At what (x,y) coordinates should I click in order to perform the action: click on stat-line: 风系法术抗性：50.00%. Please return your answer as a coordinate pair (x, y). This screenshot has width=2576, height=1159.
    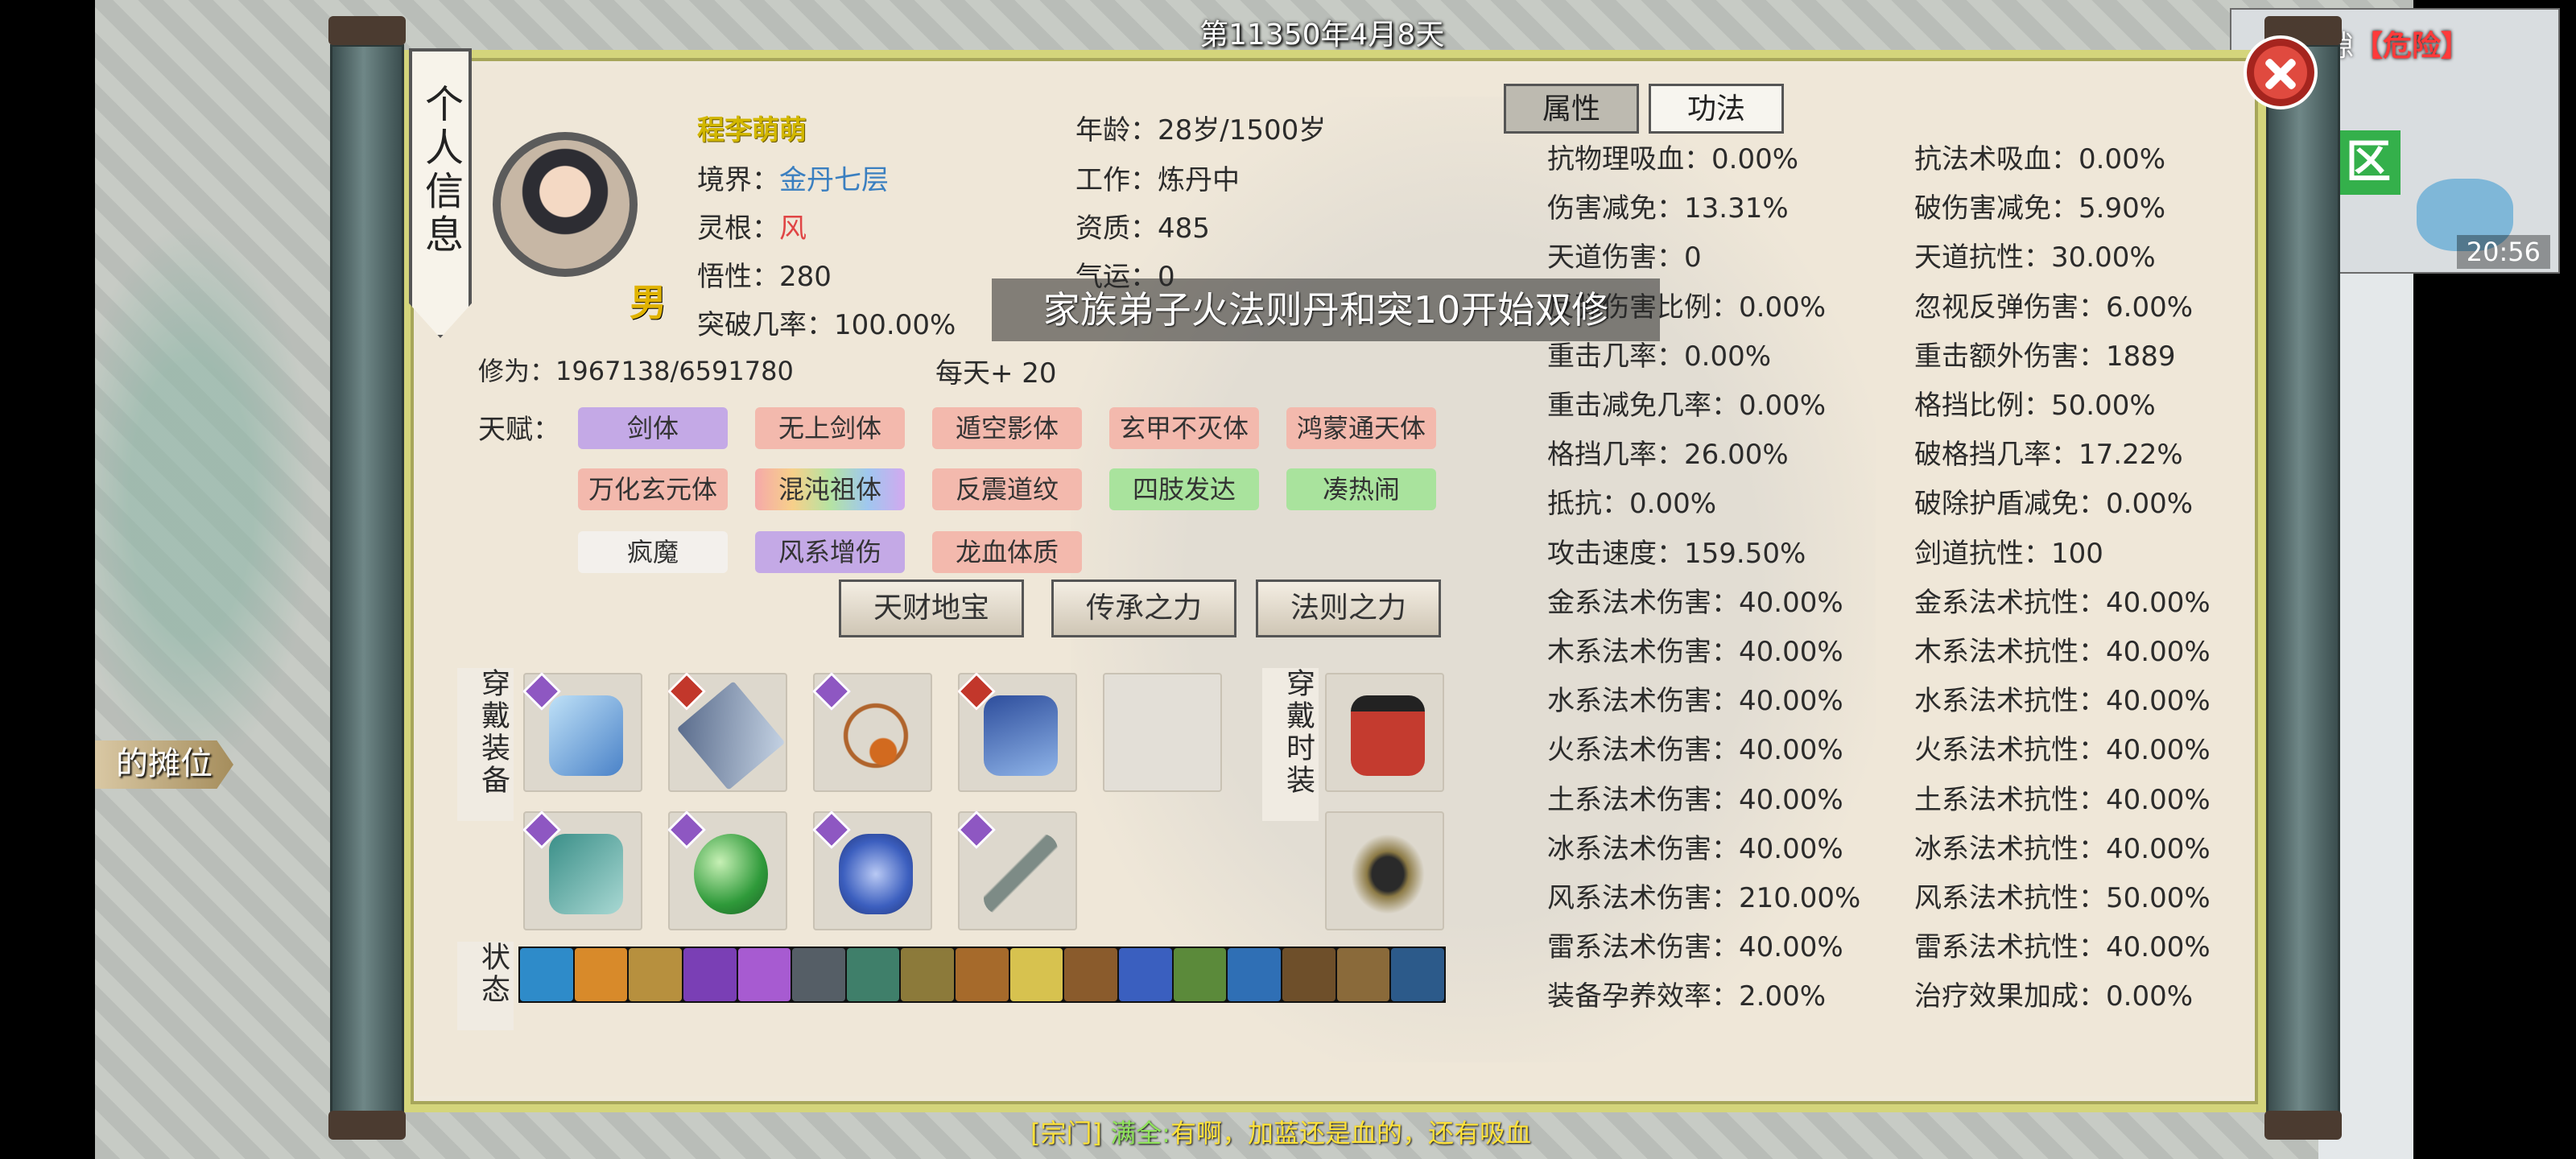
    Looking at the image, I should click on (2062, 898).